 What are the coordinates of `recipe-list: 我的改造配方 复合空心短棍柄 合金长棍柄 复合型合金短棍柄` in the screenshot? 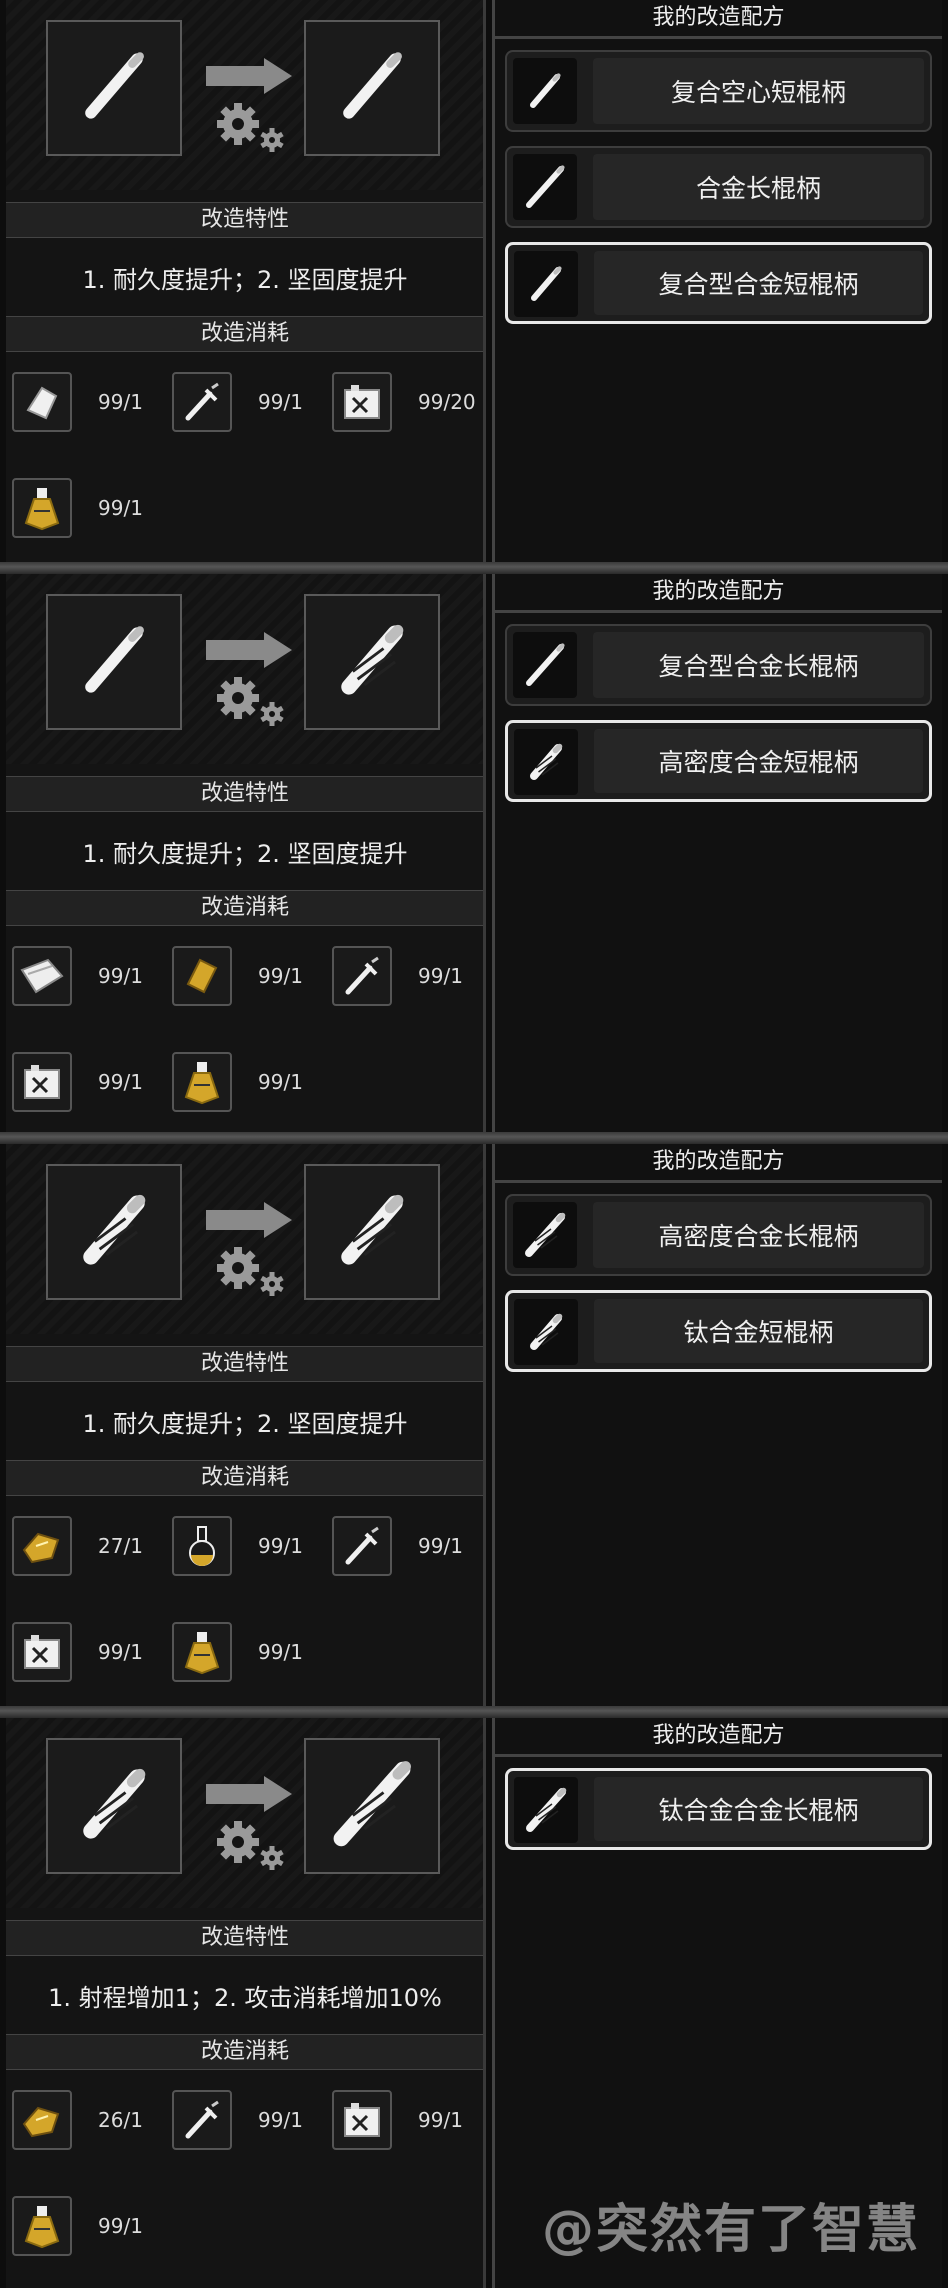 It's located at (717, 283).